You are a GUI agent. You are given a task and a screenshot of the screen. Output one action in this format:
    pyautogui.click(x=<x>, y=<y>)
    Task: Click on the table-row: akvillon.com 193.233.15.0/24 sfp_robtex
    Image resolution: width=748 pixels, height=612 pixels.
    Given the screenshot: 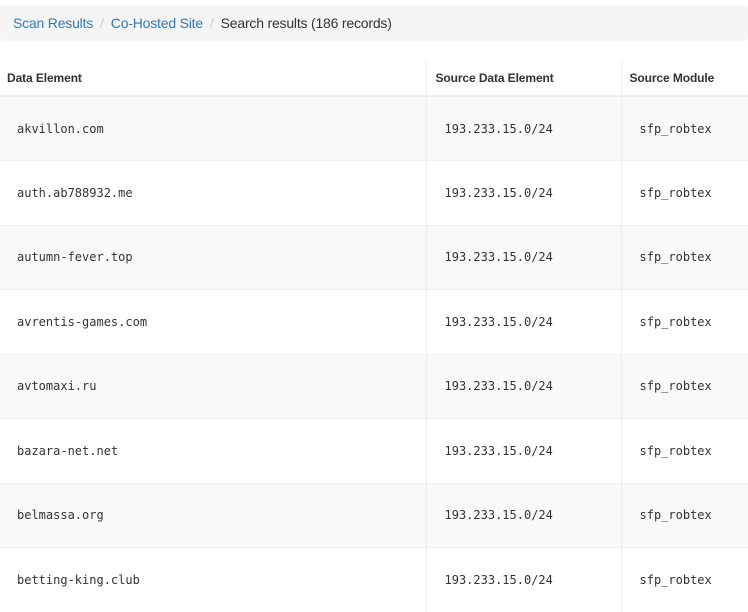 What is the action you would take?
    pyautogui.click(x=374, y=128)
    